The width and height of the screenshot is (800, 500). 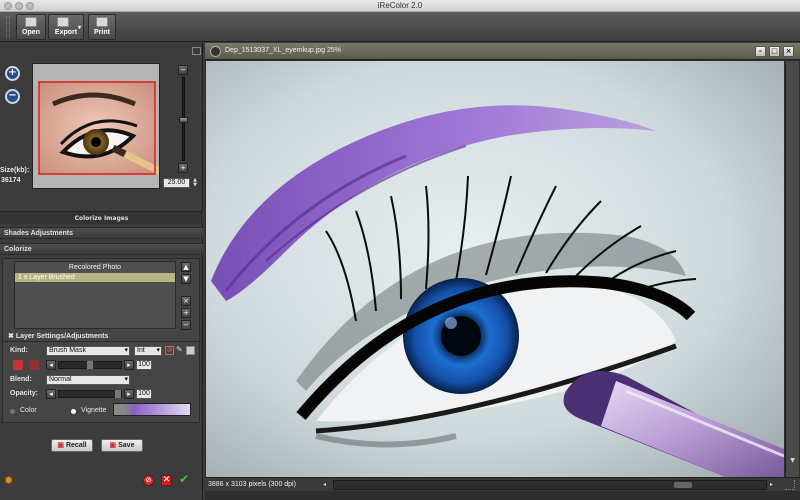 What do you see at coordinates (66, 32) in the screenshot?
I see `export-button-label: Export` at bounding box center [66, 32].